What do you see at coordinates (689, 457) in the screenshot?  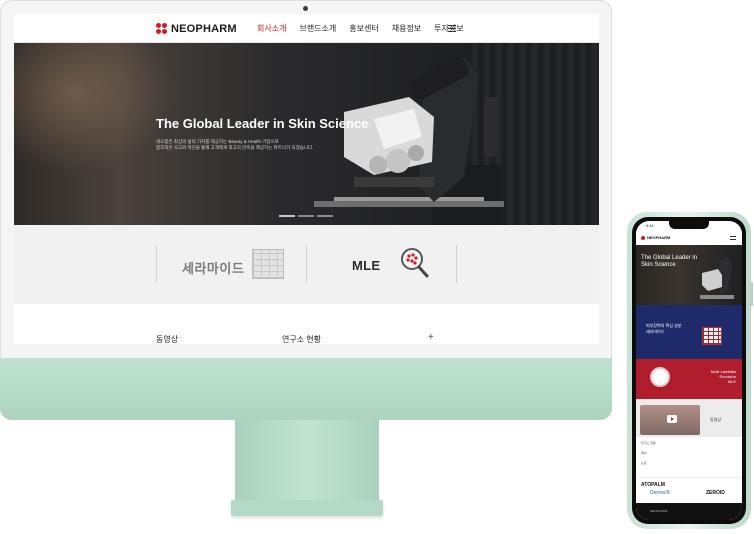 I see `mobile-lab-table: 연구소 현황 특허 논문` at bounding box center [689, 457].